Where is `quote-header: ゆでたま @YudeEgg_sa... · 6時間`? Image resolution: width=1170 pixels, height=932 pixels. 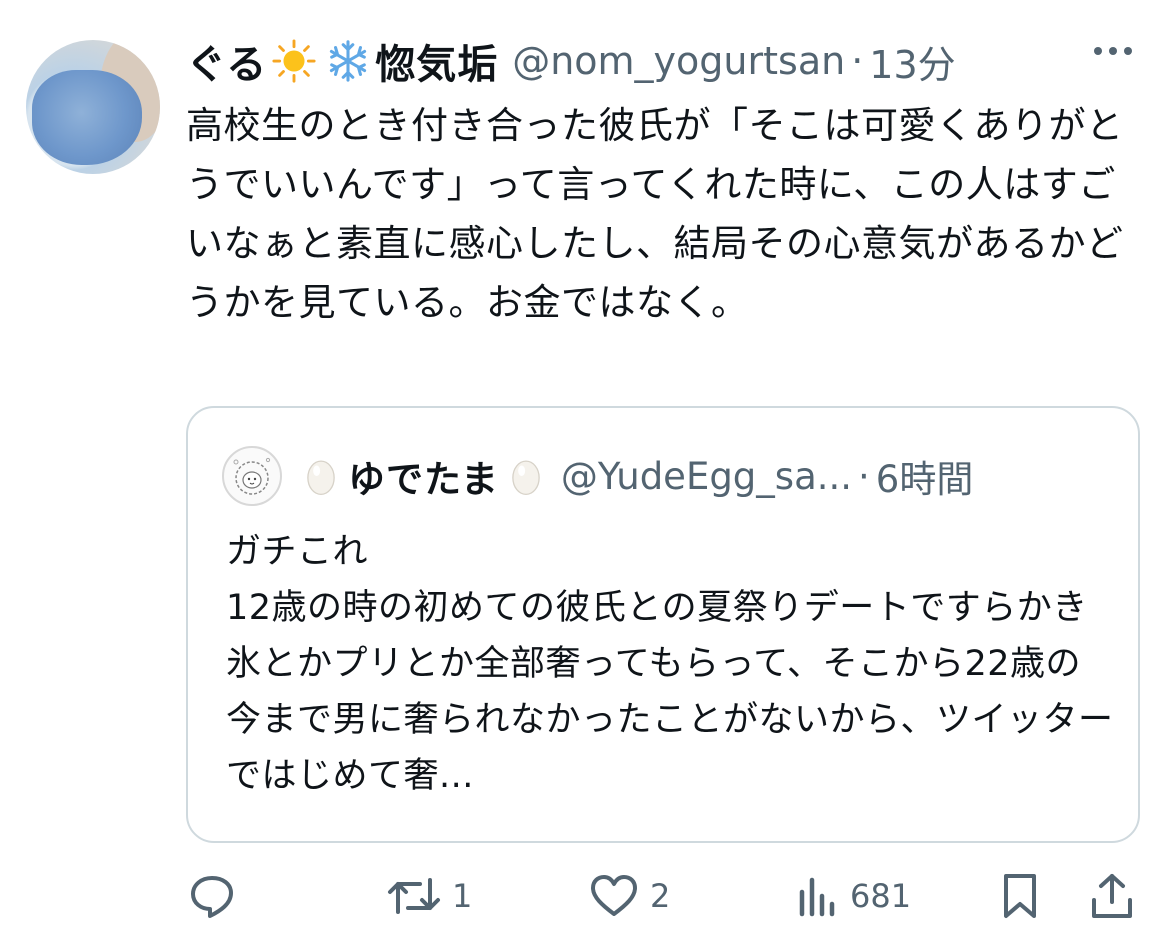
quote-header: ゆでたま @YudeEgg_sa... · 6時間 is located at coordinates (636, 476).